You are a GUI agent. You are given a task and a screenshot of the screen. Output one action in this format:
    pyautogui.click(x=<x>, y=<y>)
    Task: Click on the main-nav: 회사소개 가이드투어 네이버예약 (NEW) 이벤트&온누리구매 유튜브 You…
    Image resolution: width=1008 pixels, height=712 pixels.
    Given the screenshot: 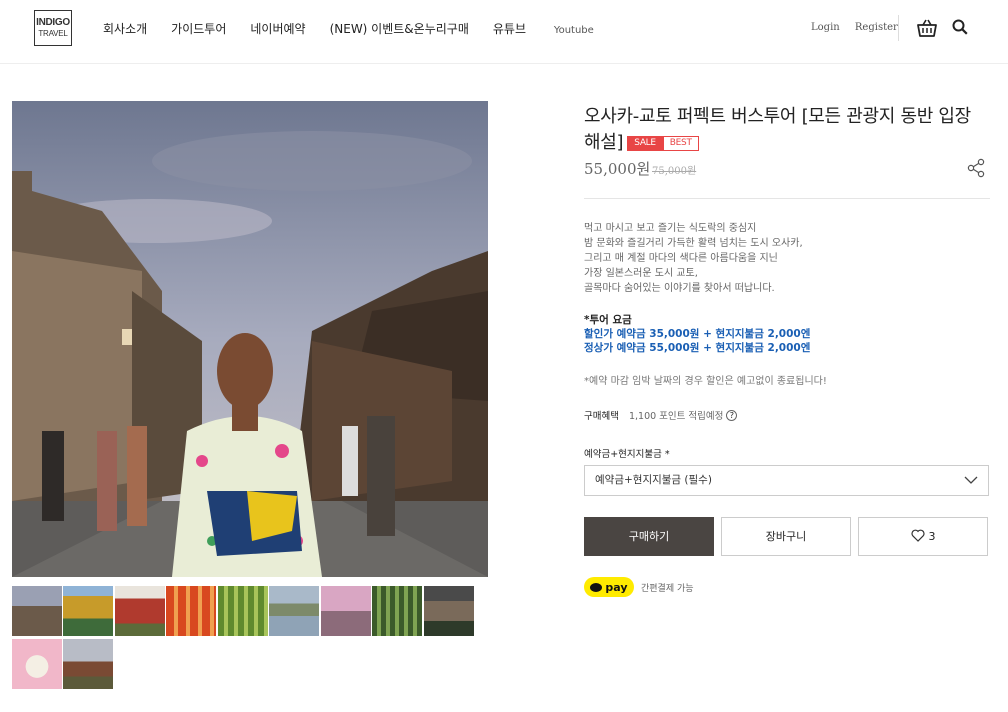 What is the action you would take?
    pyautogui.click(x=372, y=28)
    